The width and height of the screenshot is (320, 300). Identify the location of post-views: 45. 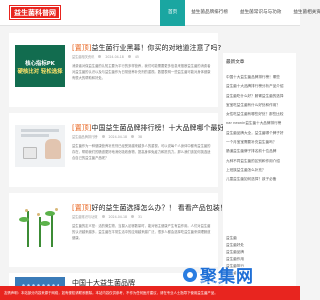
(136, 56).